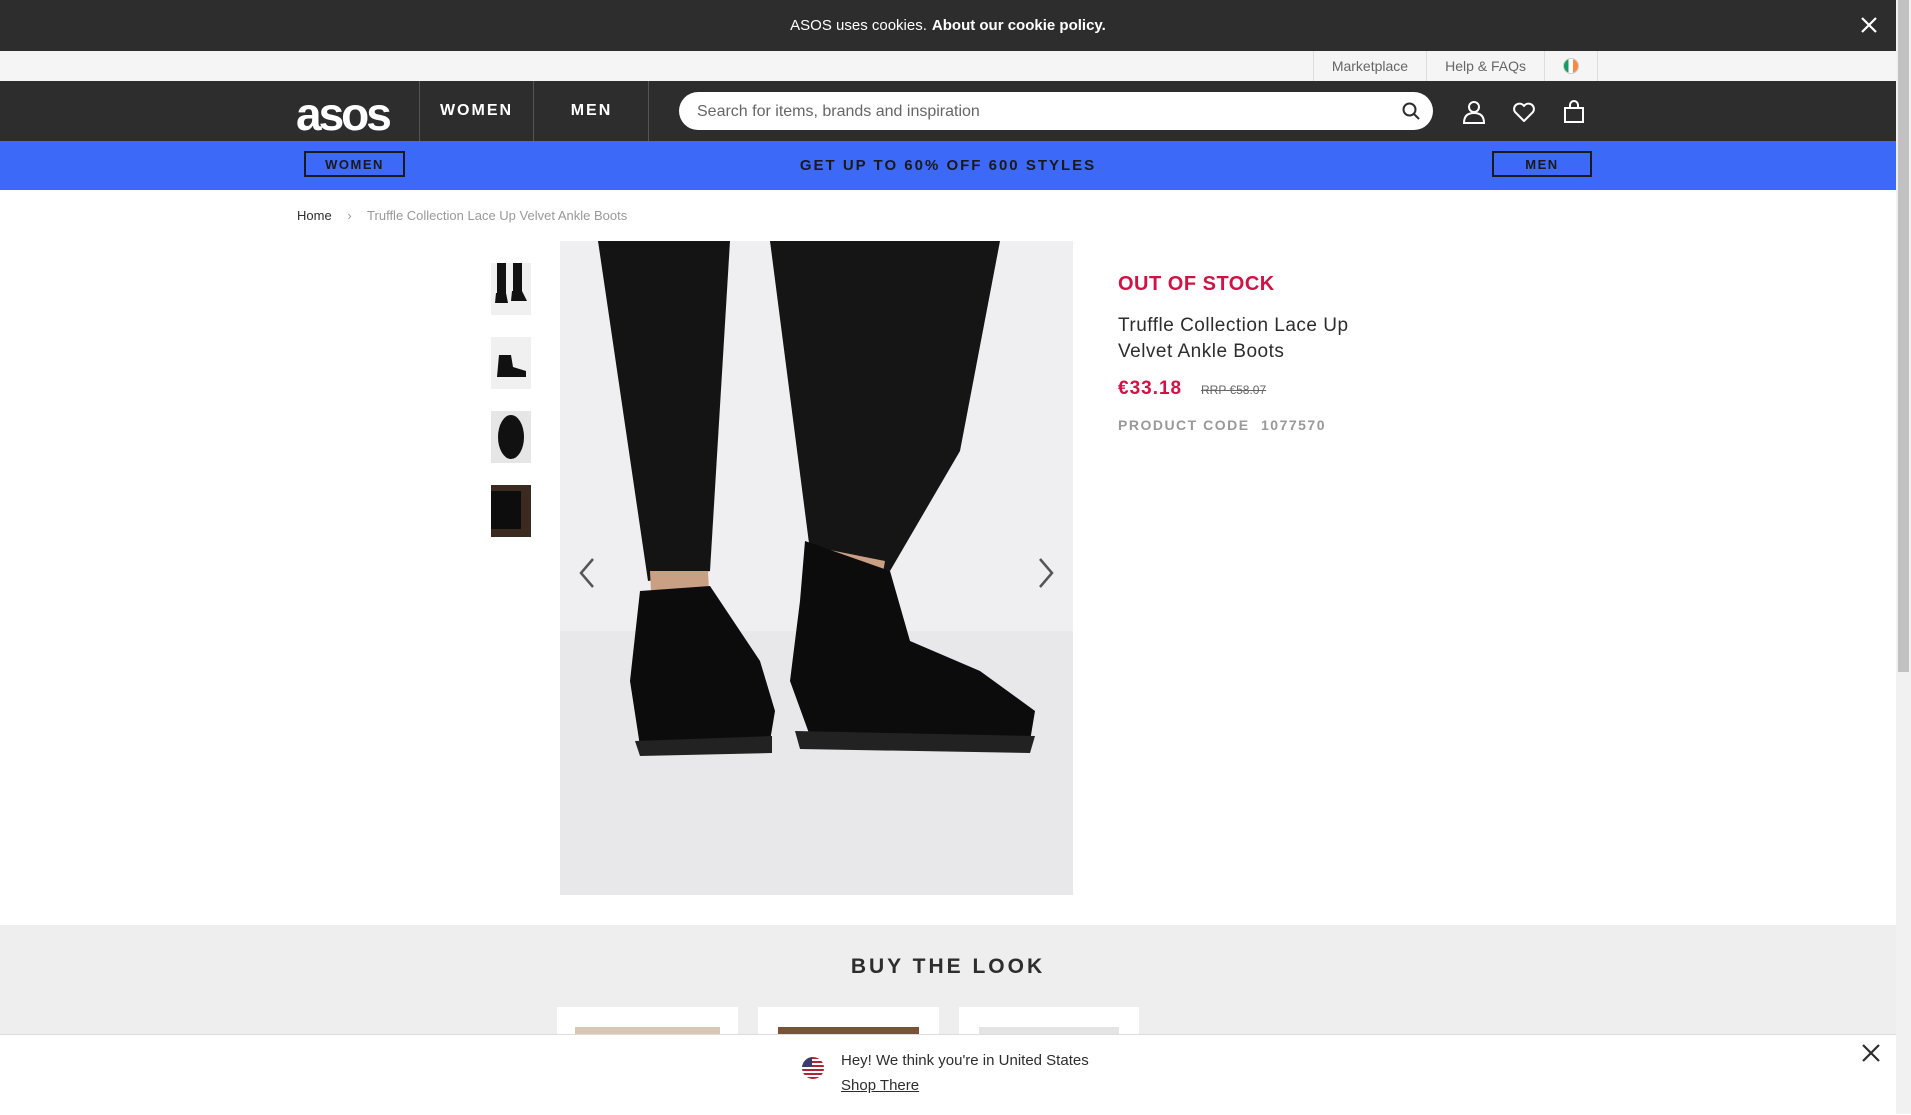 This screenshot has width=1911, height=1115. Describe the element at coordinates (648, 111) in the screenshot. I see `nav-divider` at that location.